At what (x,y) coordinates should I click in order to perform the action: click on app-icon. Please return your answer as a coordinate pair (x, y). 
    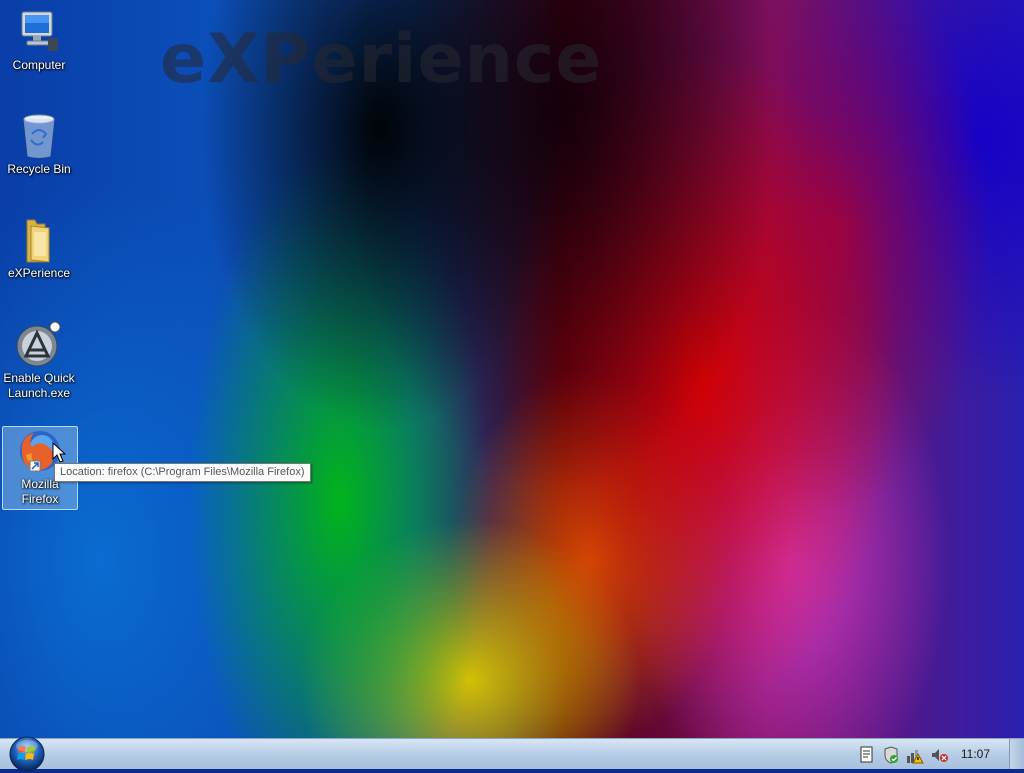
    Looking at the image, I should click on (38, 344).